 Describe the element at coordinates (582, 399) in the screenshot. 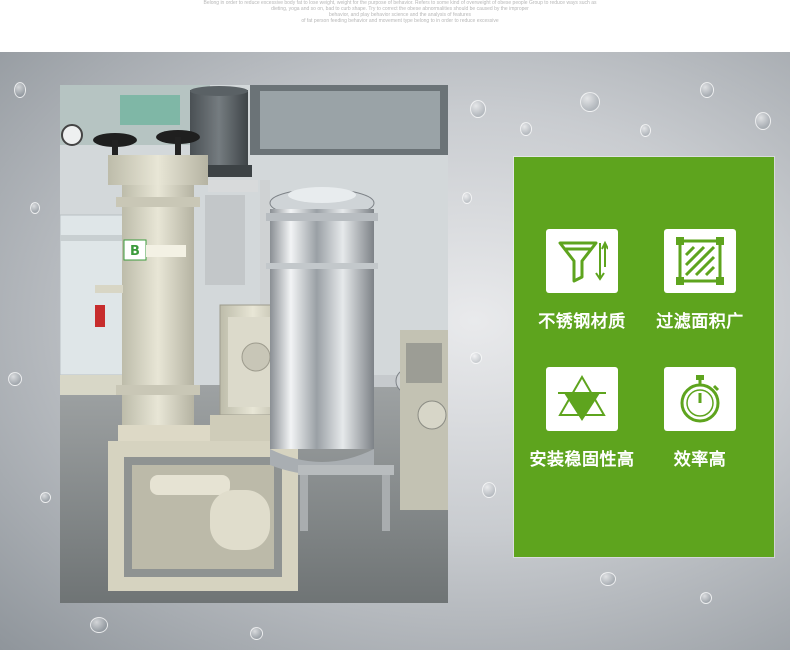

I see `stable-triangle-icon` at that location.